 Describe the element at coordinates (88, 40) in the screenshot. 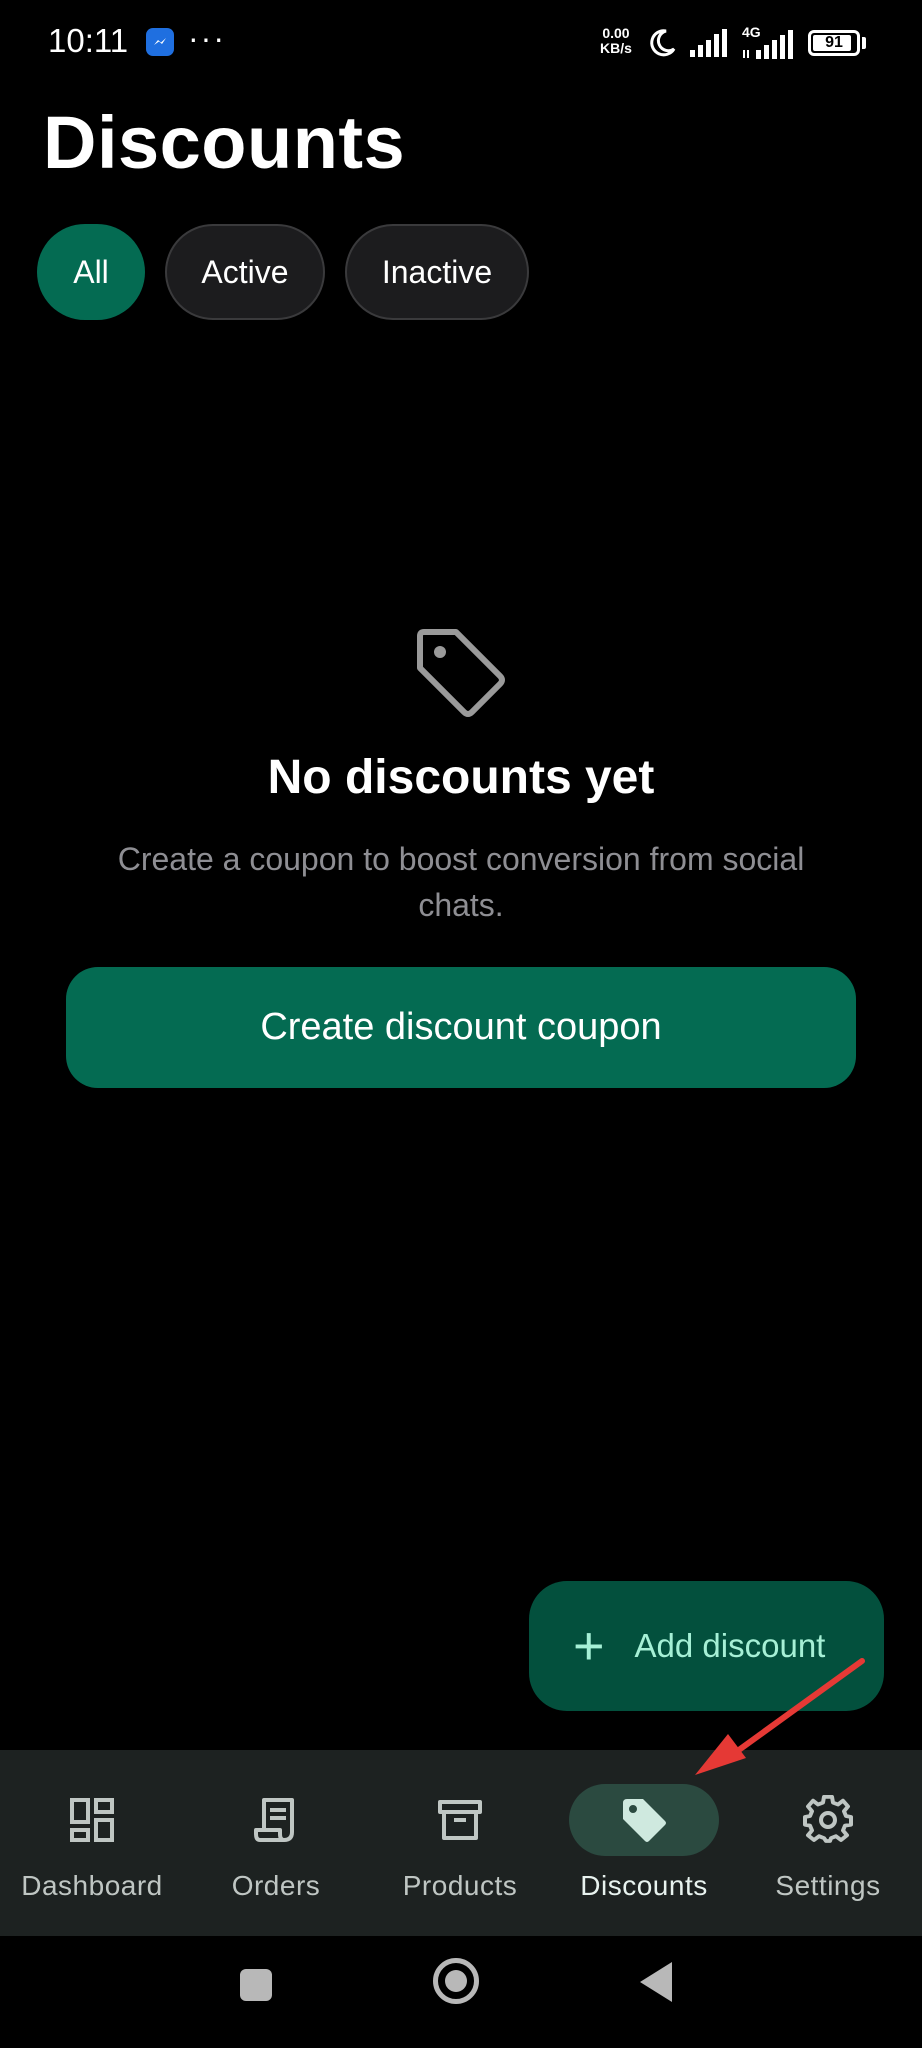

I see `status-time: 10:11` at that location.